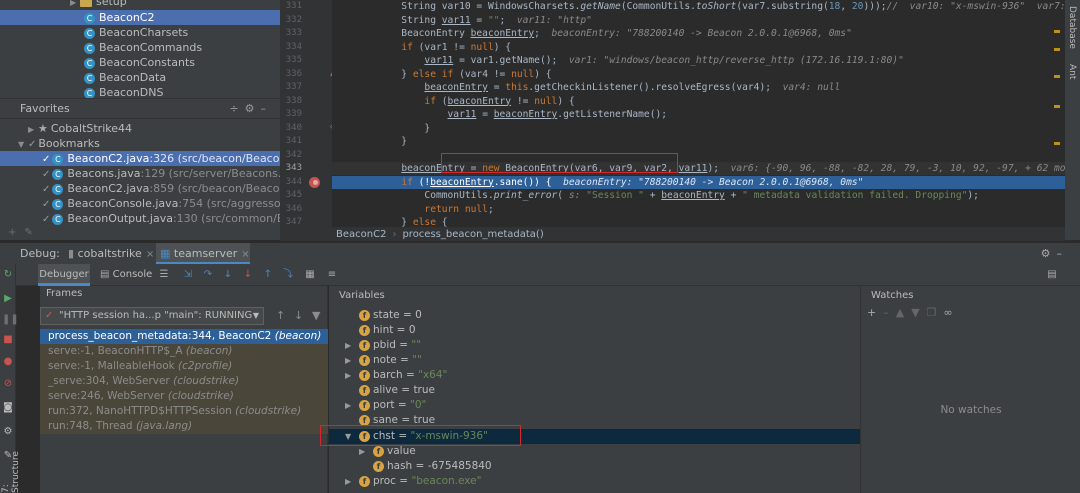  Describe the element at coordinates (228, 275) in the screenshot. I see `step-into-icon: ↓` at that location.